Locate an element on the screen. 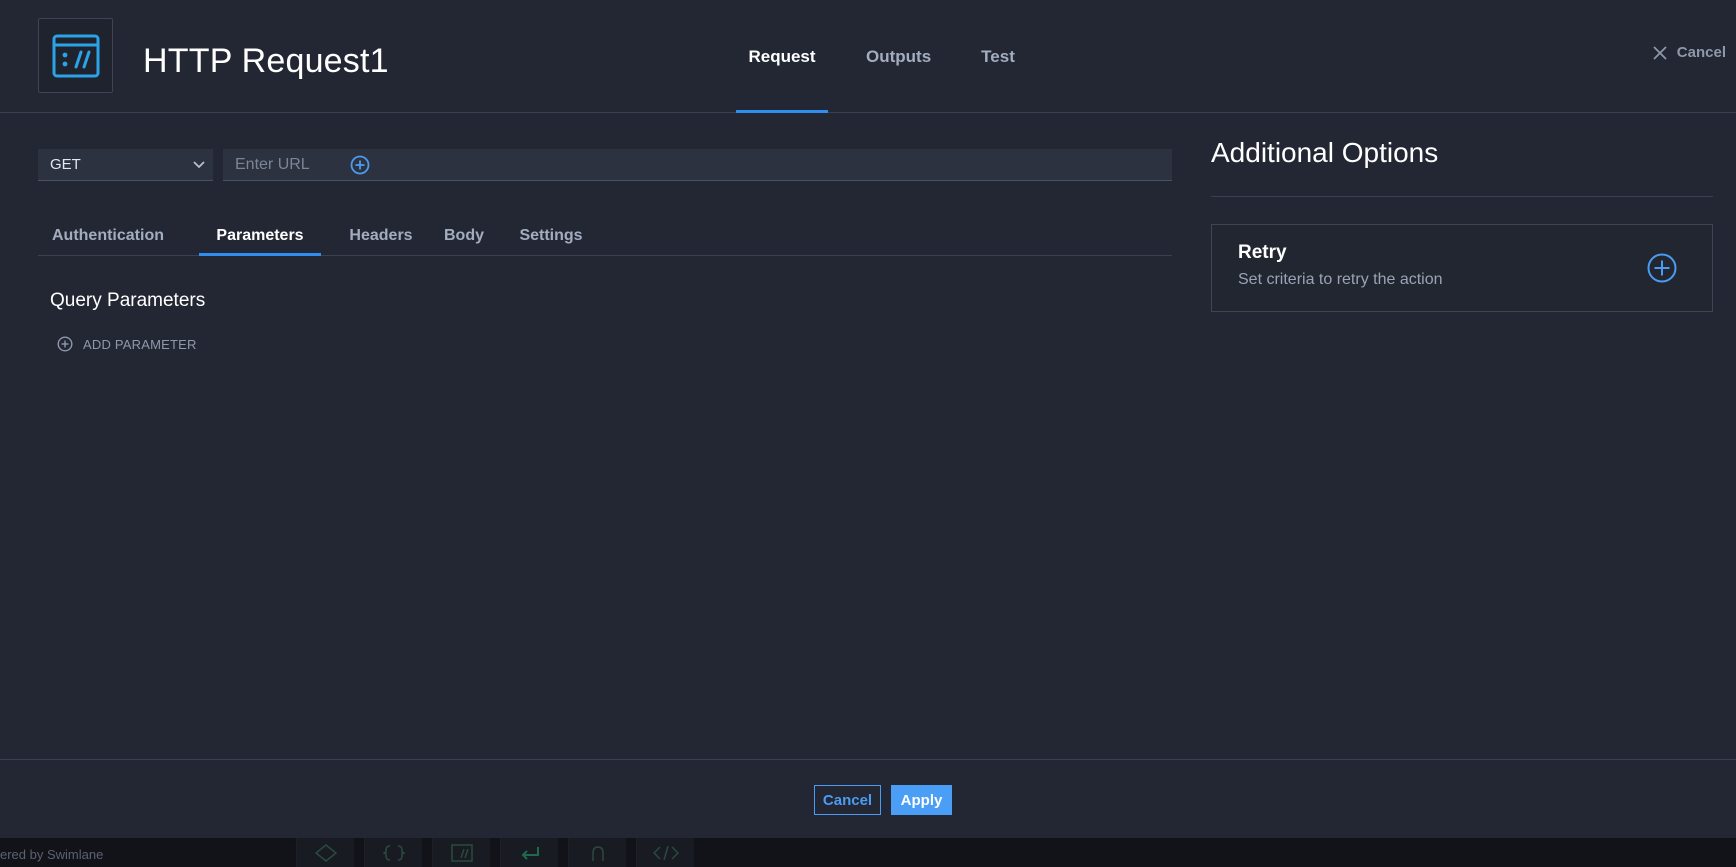 The image size is (1736, 867). retry-title: Retry is located at coordinates (1262, 252).